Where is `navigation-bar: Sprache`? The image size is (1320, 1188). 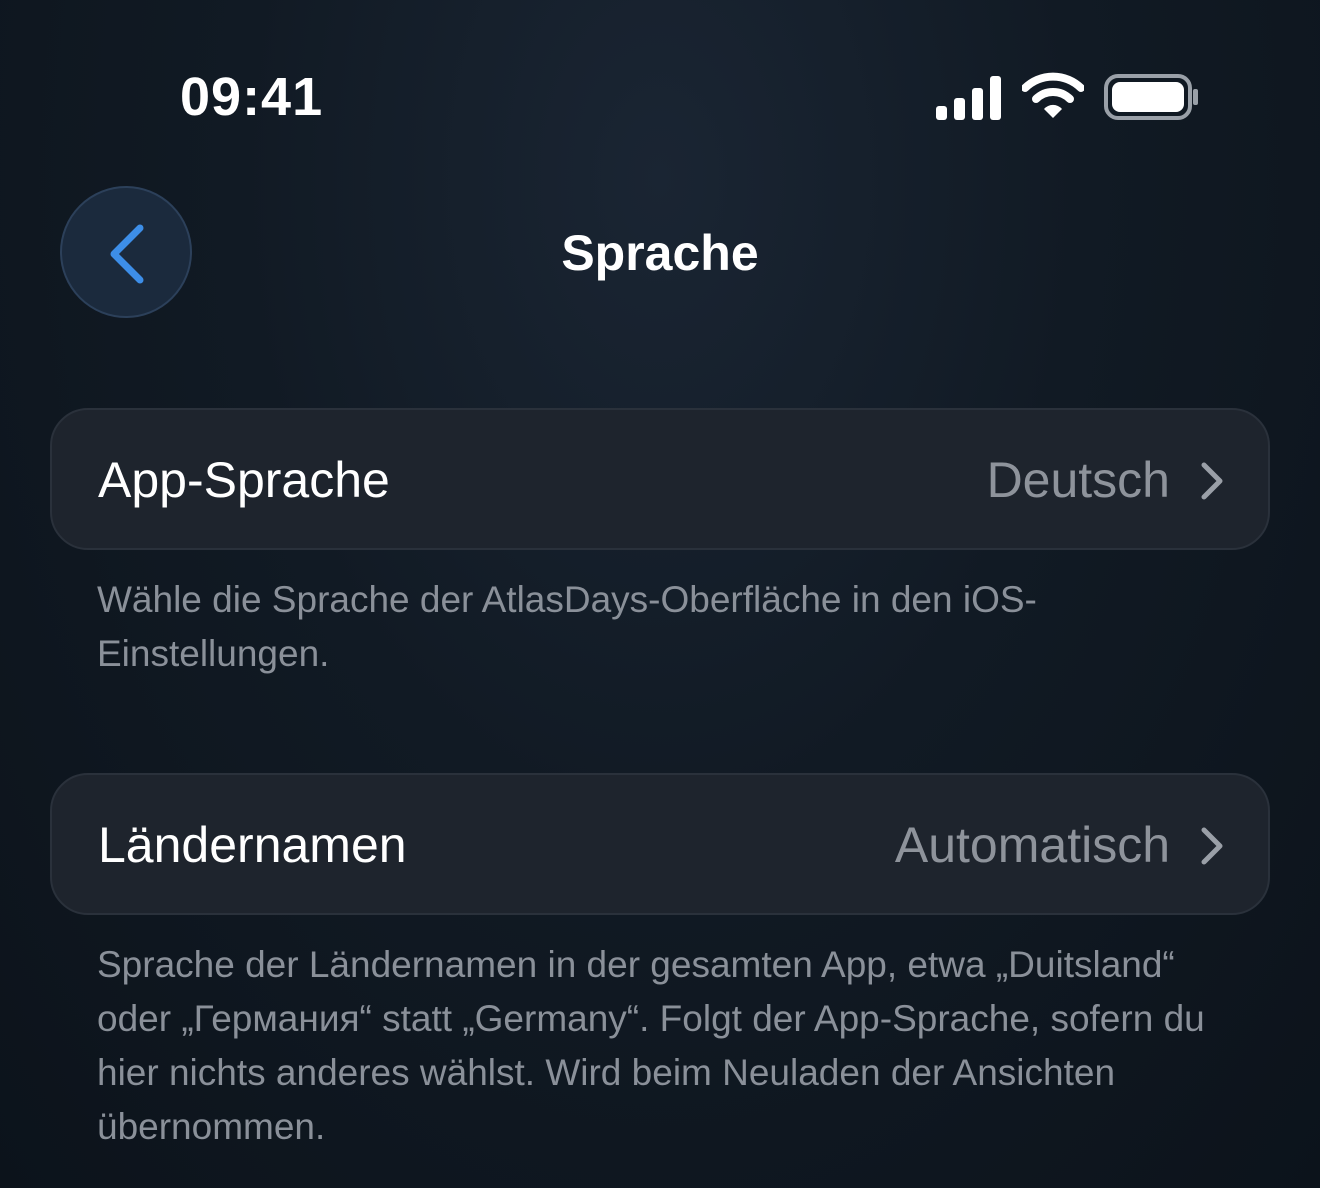
navigation-bar: Sprache is located at coordinates (660, 255).